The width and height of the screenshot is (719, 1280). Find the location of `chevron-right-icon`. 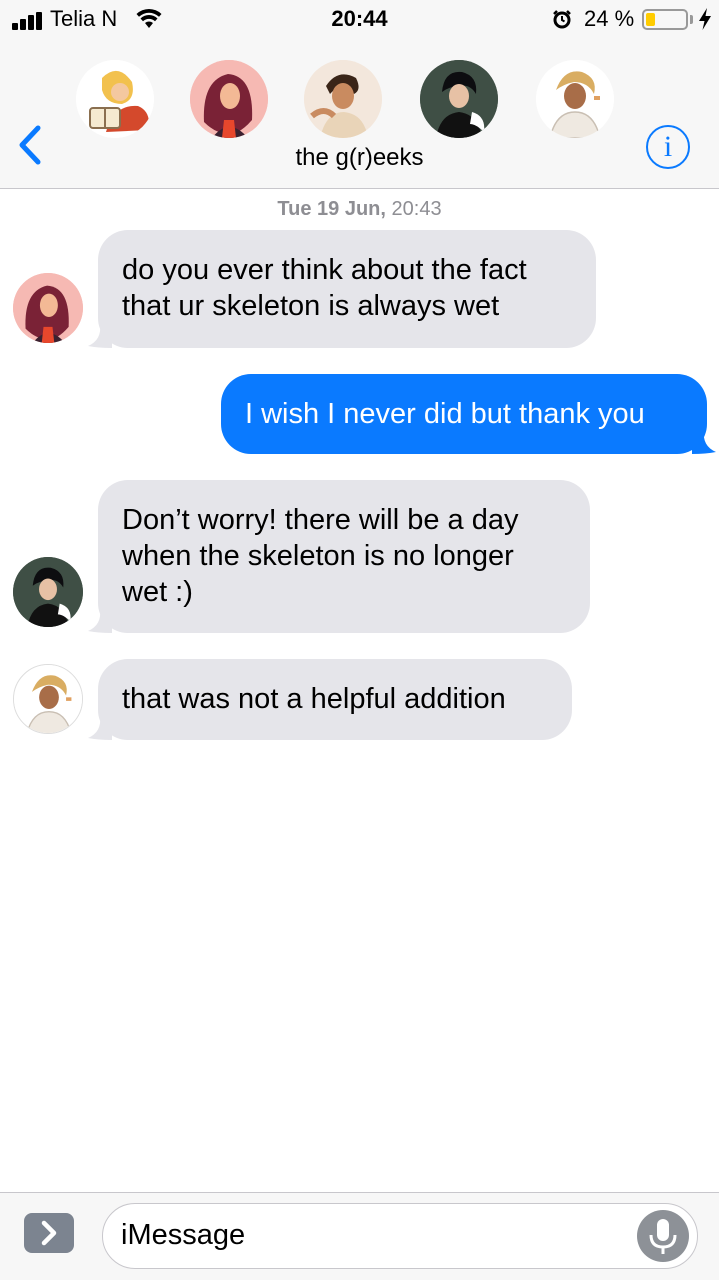

chevron-right-icon is located at coordinates (49, 1233).